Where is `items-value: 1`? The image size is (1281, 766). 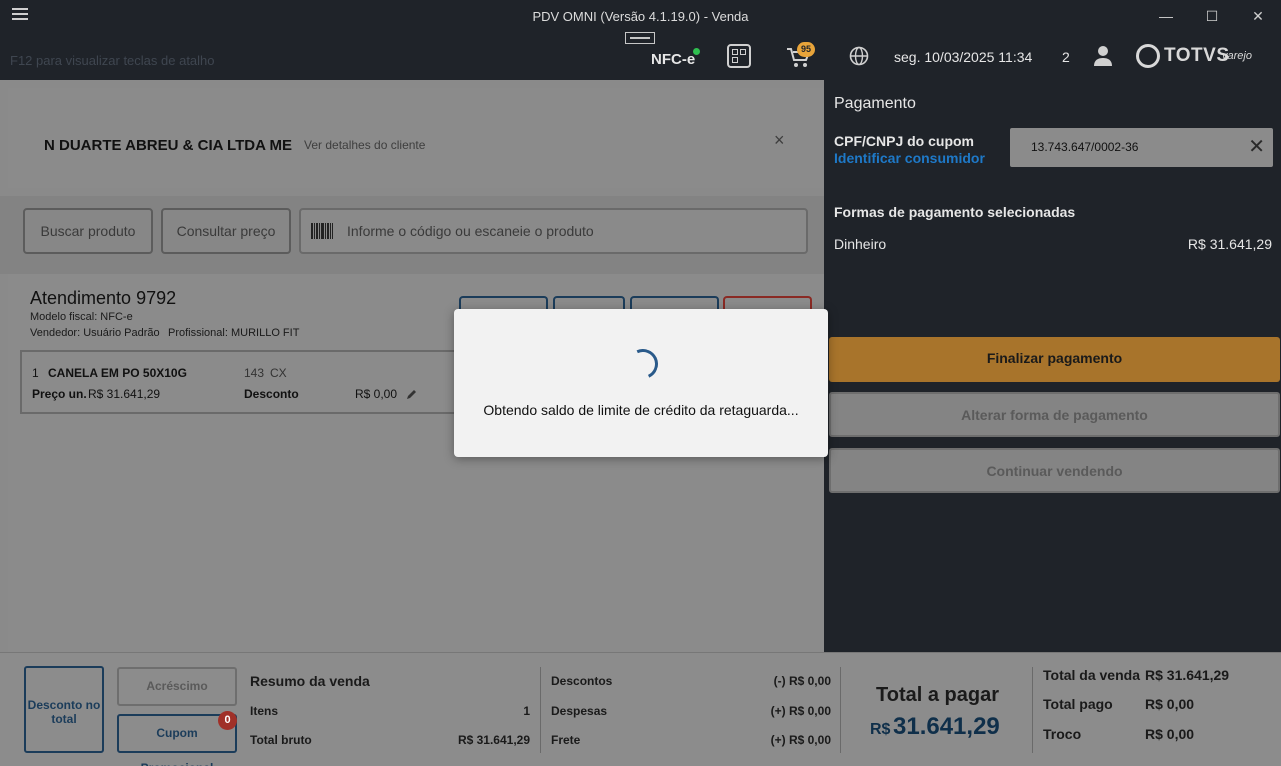
items-value: 1 is located at coordinates (526, 711).